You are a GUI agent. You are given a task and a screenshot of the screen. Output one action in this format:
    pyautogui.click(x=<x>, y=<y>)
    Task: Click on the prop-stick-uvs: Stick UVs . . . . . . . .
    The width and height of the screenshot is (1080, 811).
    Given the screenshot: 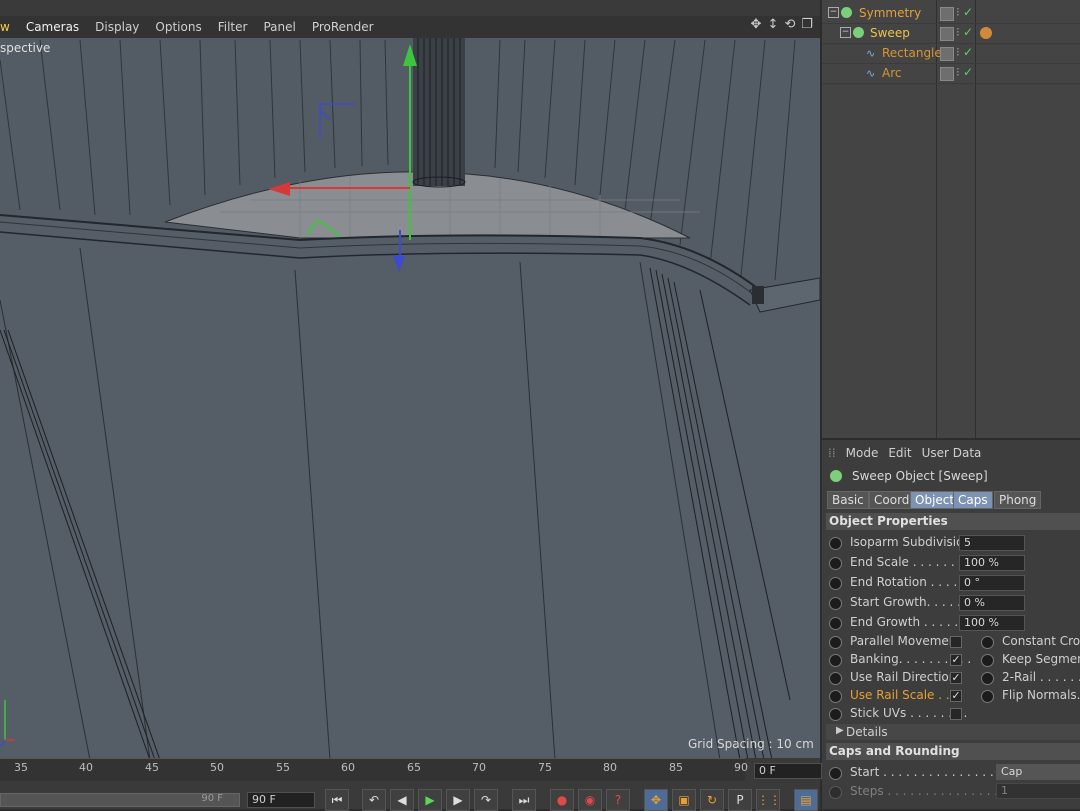 What is the action you would take?
    pyautogui.click(x=901, y=714)
    